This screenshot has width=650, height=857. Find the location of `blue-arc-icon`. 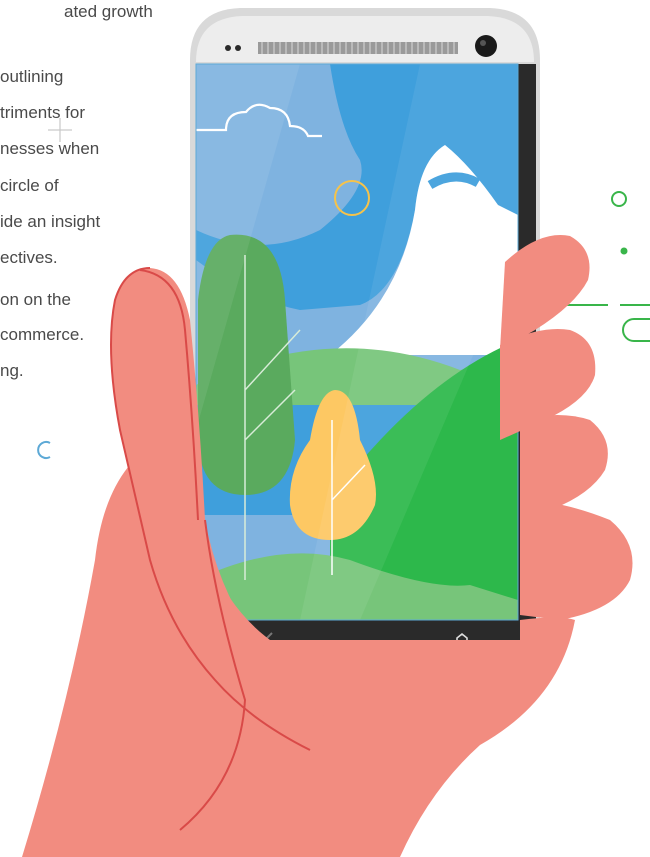

blue-arc-icon is located at coordinates (44, 450).